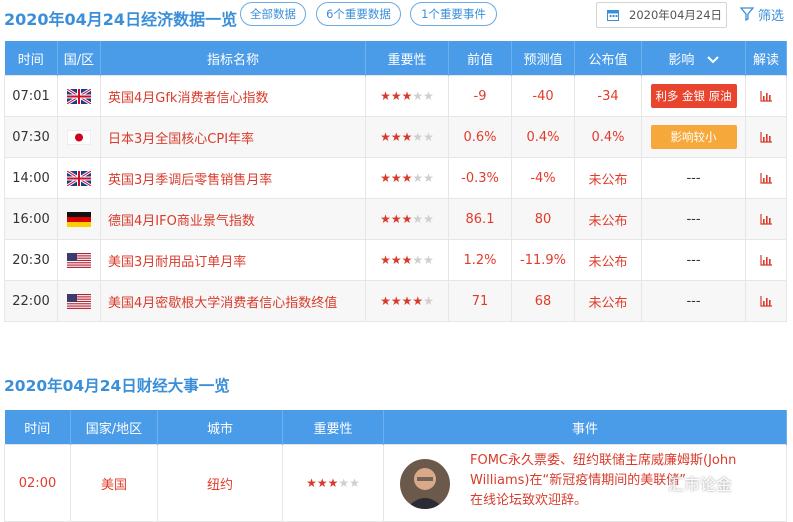 The width and height of the screenshot is (793, 522). Describe the element at coordinates (578, 480) in the screenshot. I see `event-text-line: Williams)在“新冠疫情期间的美联储”` at that location.